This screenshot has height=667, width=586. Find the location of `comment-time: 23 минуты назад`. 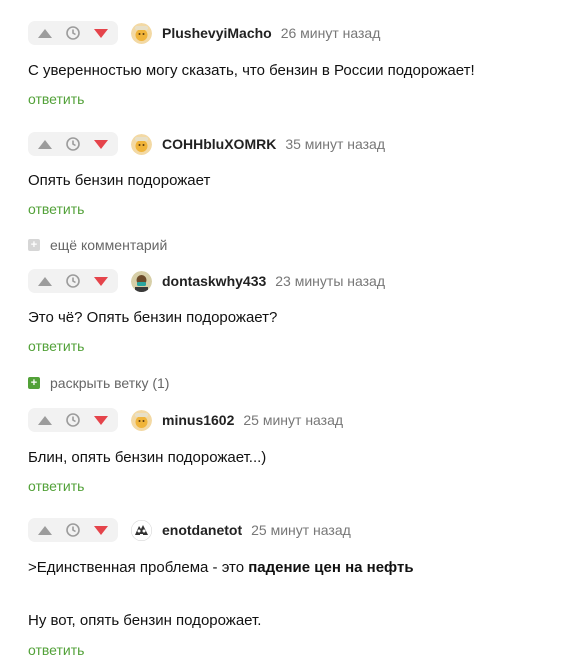

comment-time: 23 минуты назад is located at coordinates (330, 281).